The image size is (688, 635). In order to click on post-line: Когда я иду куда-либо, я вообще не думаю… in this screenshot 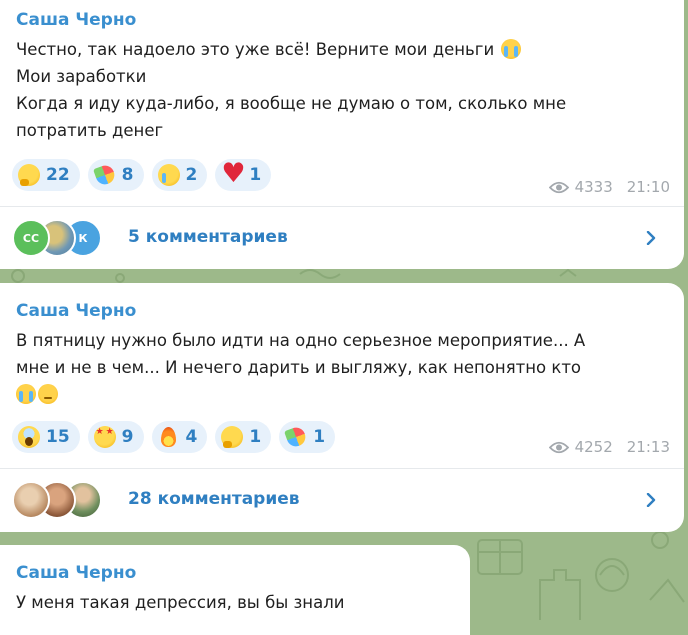, I will do `click(291, 103)`.